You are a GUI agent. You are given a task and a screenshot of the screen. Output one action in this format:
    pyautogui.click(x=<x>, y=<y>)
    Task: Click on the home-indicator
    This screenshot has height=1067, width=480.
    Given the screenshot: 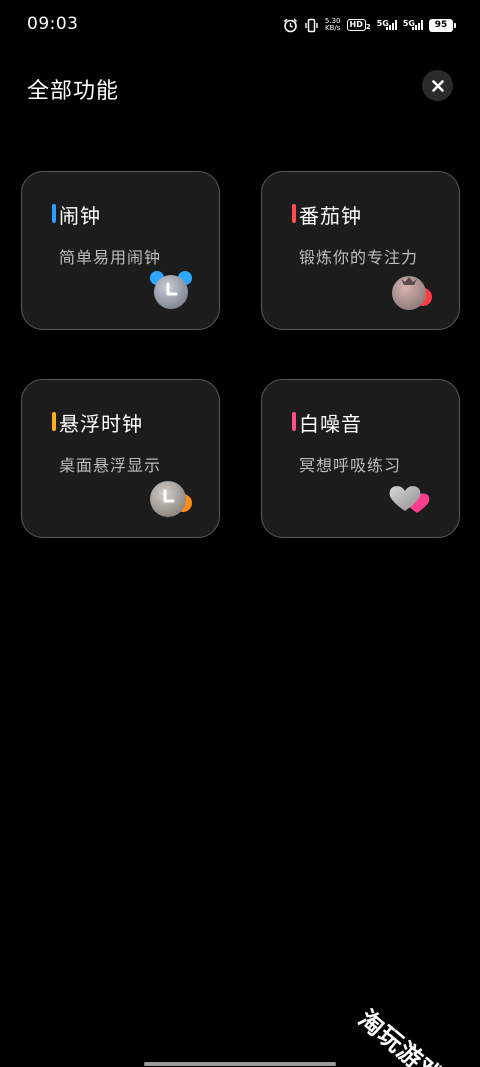 What is the action you would take?
    pyautogui.click(x=240, y=1064)
    